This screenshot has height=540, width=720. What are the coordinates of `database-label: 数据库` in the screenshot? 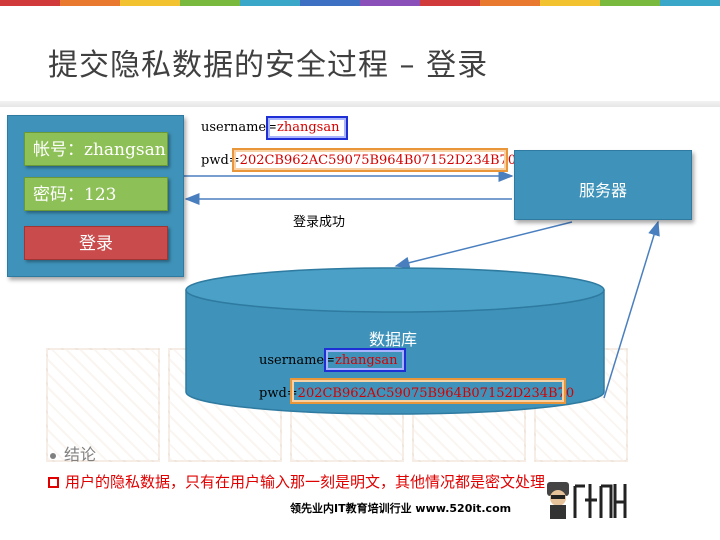 It's located at (393, 339).